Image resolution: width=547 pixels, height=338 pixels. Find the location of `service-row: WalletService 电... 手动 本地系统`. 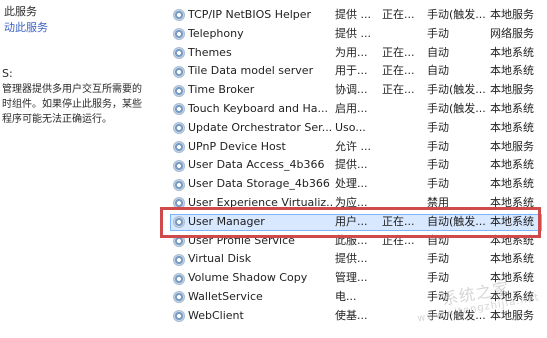

service-row: WalletService 电... 手动 本地系统 is located at coordinates (357, 297).